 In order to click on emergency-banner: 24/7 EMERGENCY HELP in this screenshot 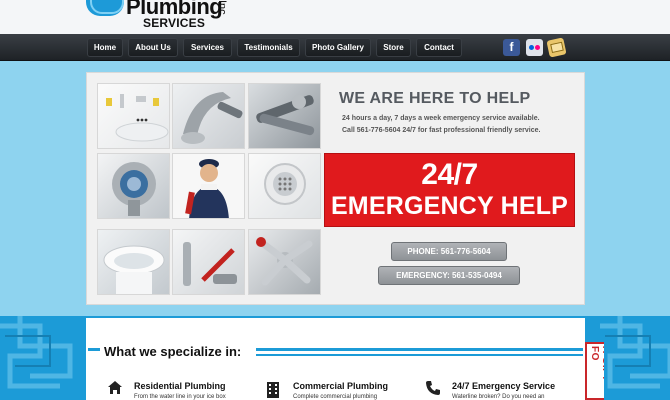, I will do `click(449, 190)`.